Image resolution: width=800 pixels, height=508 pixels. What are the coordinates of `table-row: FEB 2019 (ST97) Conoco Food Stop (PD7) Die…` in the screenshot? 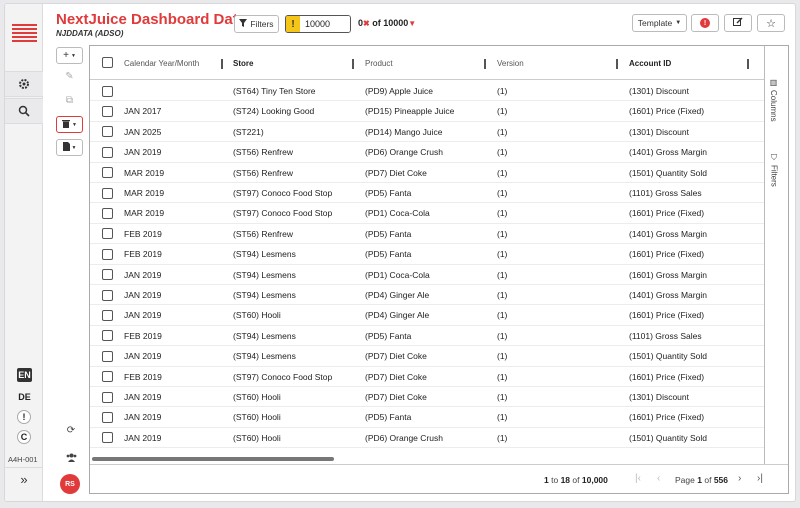 It's located at (427, 377).